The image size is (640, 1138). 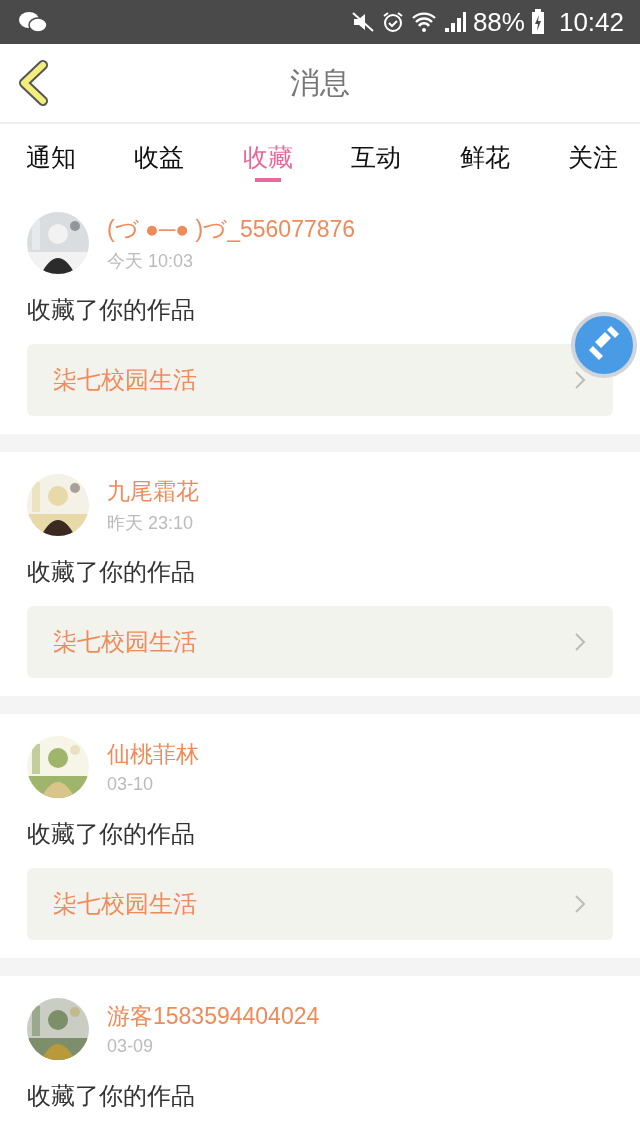 I want to click on chat-bubbles-icon, so click(x=33, y=22).